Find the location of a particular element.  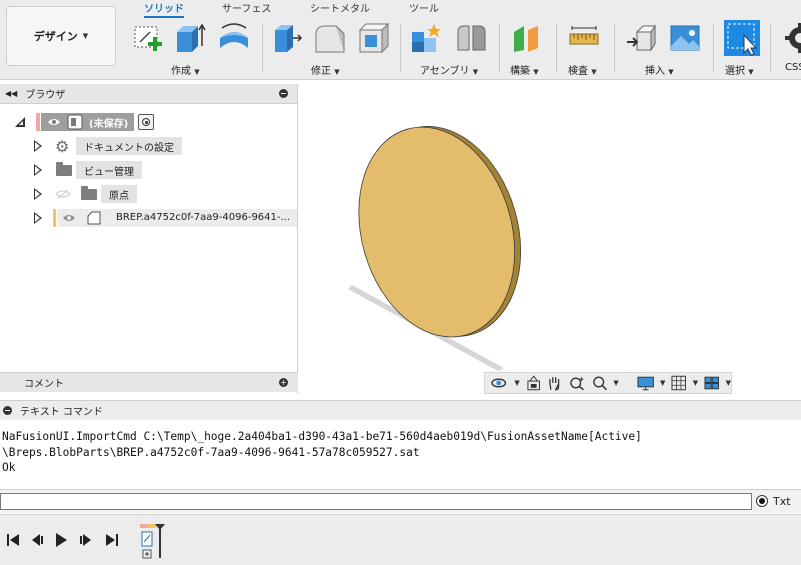

grid-icon is located at coordinates (679, 383).